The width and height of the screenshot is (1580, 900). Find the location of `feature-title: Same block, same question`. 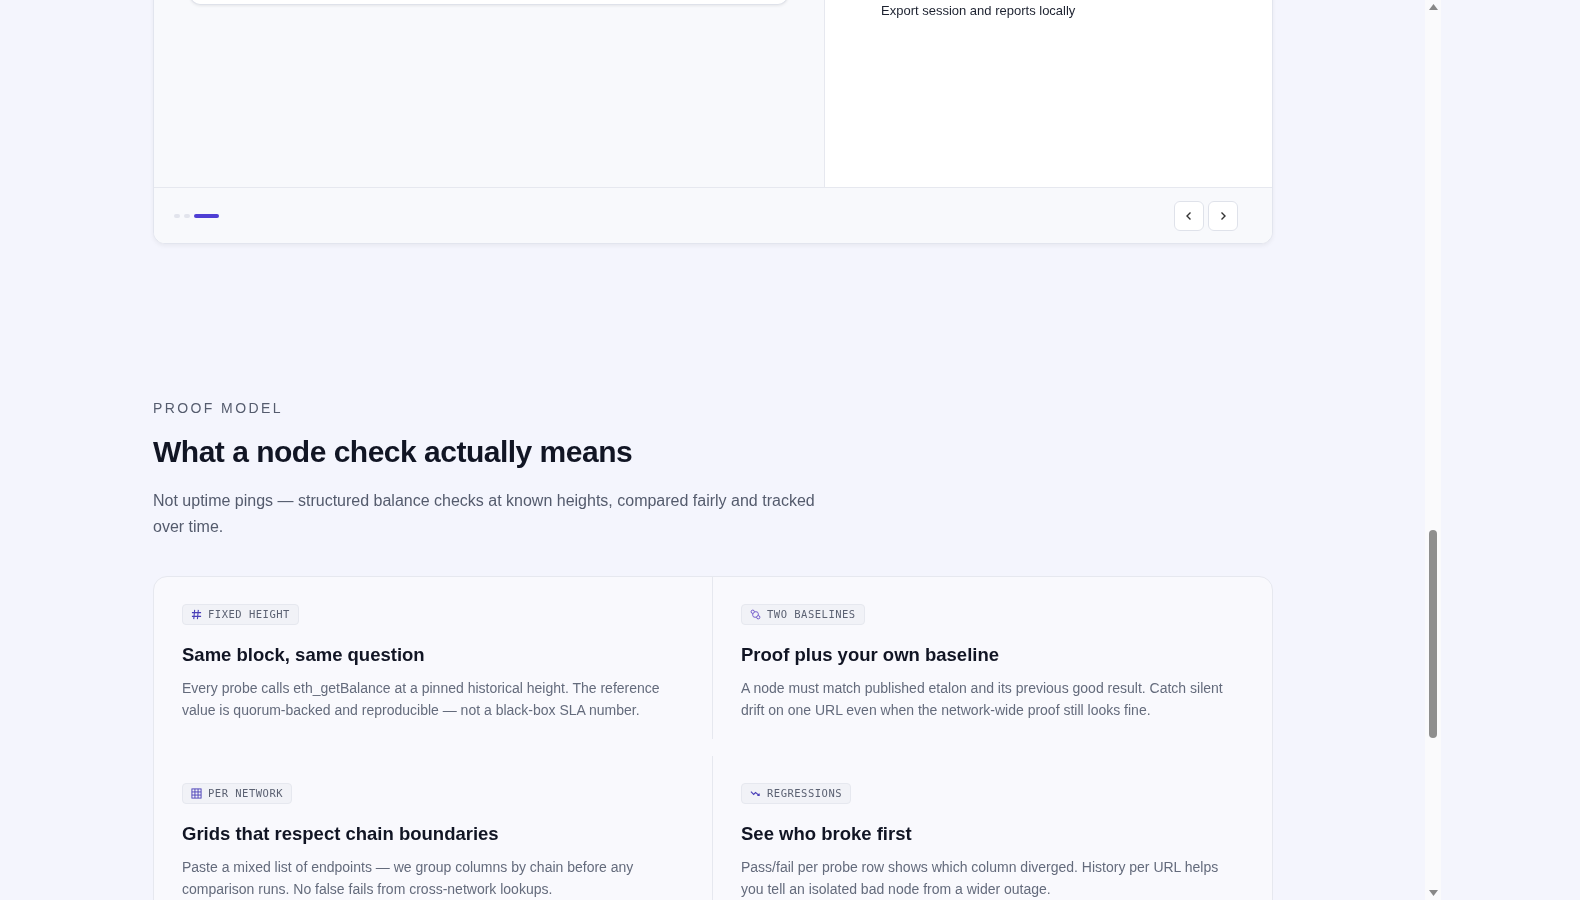

feature-title: Same block, same question is located at coordinates (304, 655).